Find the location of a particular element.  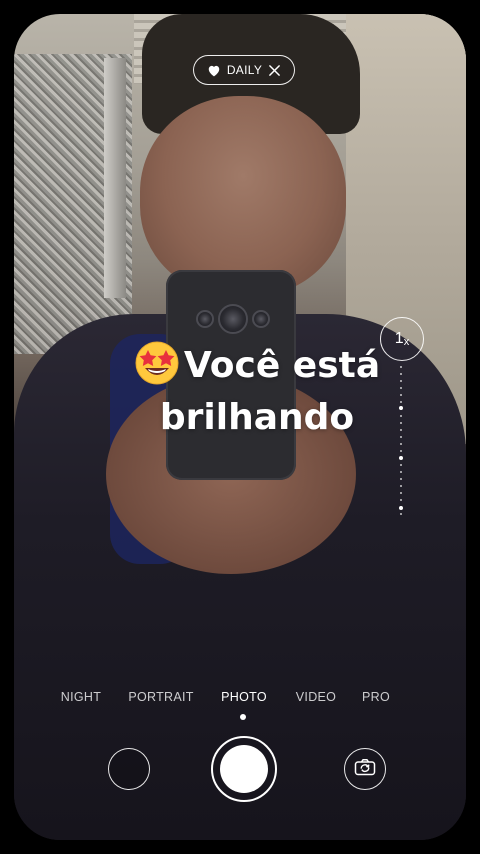

zoom-value: 1 is located at coordinates (399, 338).